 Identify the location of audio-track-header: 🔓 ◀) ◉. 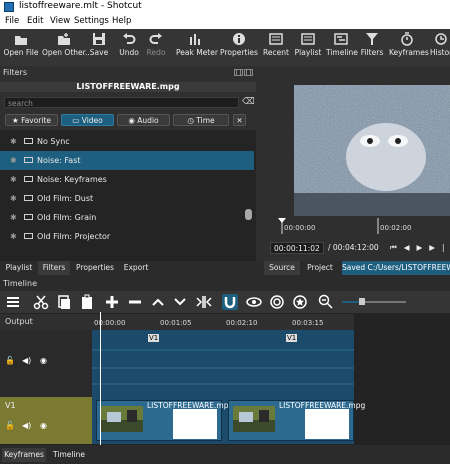
(46, 363).